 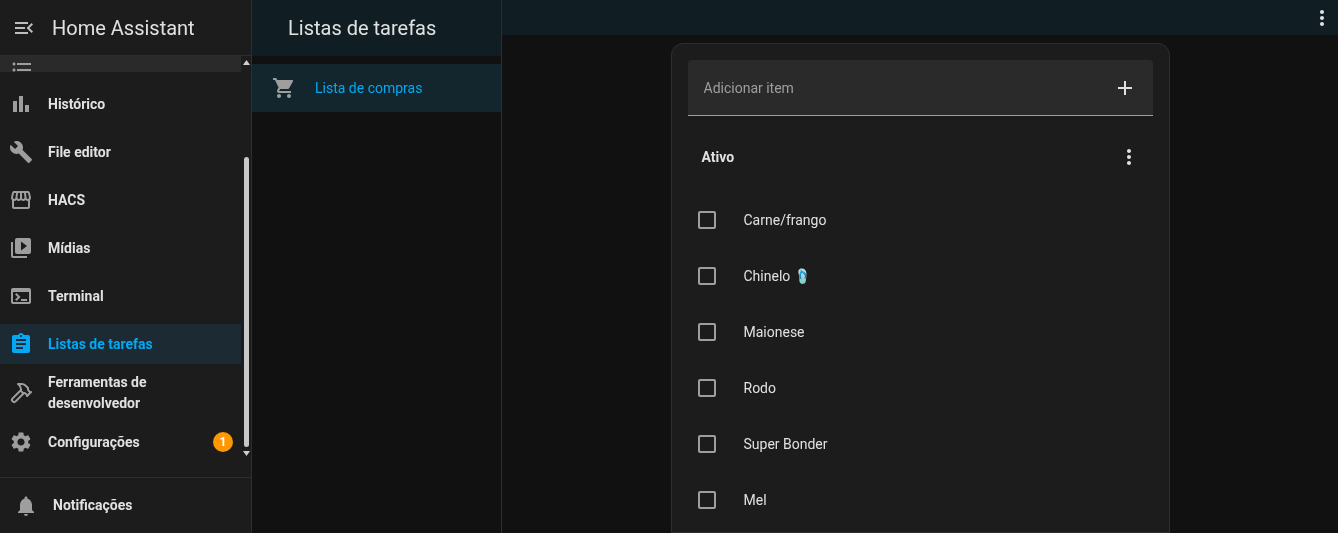 What do you see at coordinates (785, 444) in the screenshot?
I see `todo-item-label: Super Bonder` at bounding box center [785, 444].